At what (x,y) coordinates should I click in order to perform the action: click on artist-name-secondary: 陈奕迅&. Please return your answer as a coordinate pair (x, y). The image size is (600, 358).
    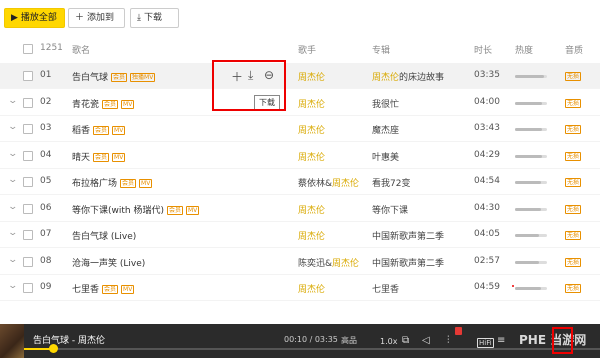
    Looking at the image, I should click on (315, 264).